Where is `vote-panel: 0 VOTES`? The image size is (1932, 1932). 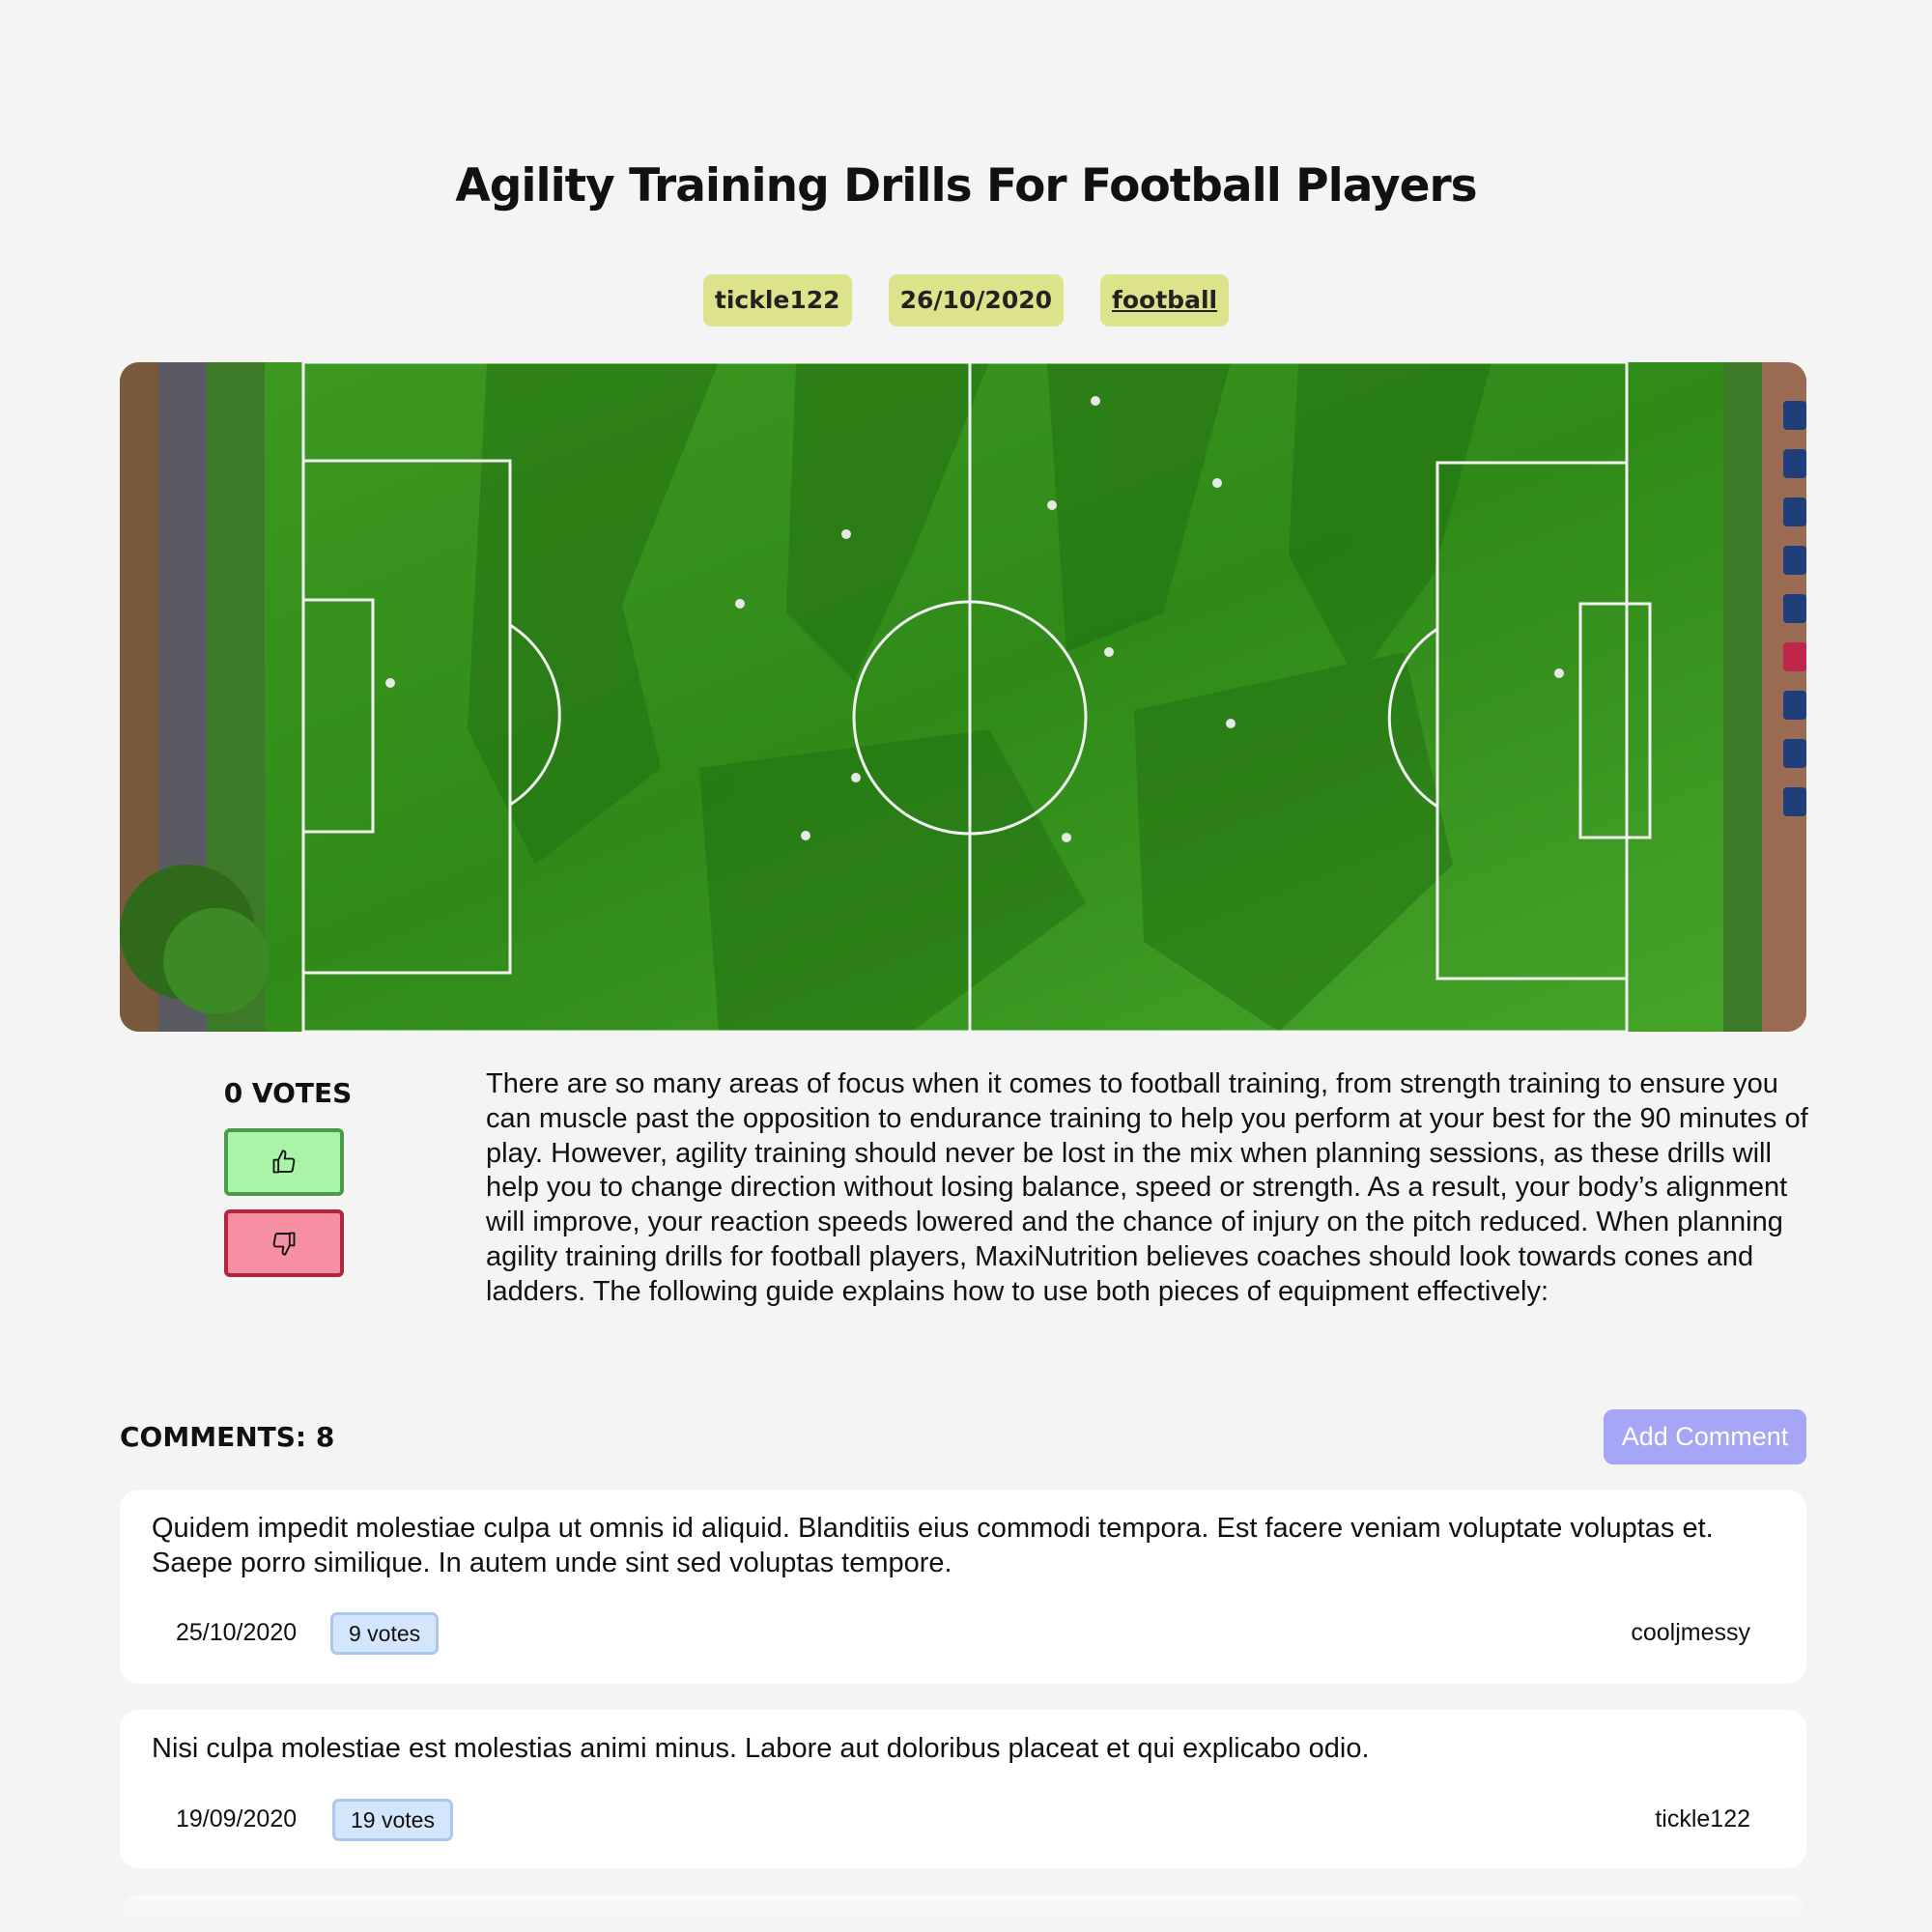 vote-panel: 0 VOTES is located at coordinates (285, 1174).